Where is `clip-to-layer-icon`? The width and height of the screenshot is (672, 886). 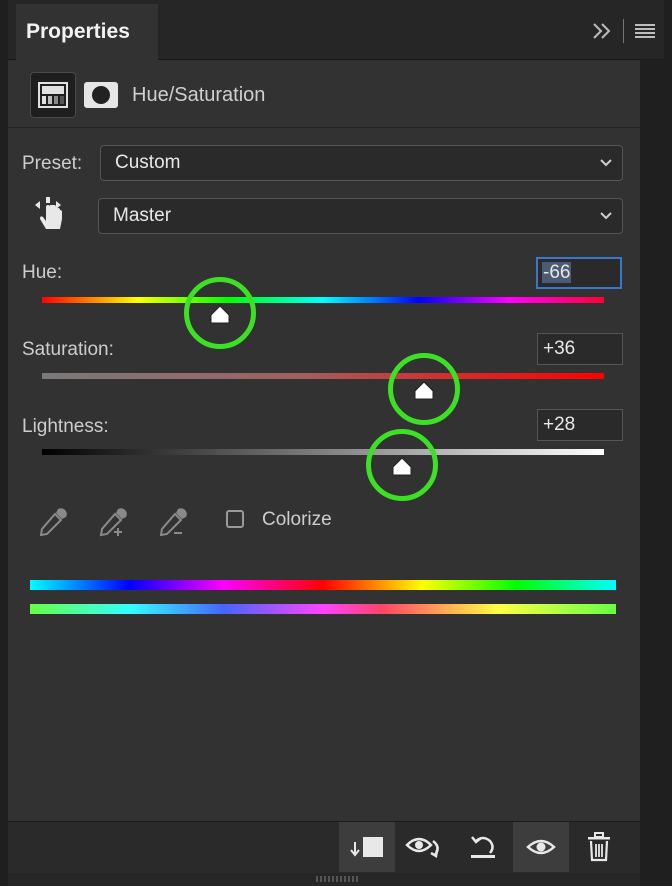
clip-to-layer-icon is located at coordinates (366, 847).